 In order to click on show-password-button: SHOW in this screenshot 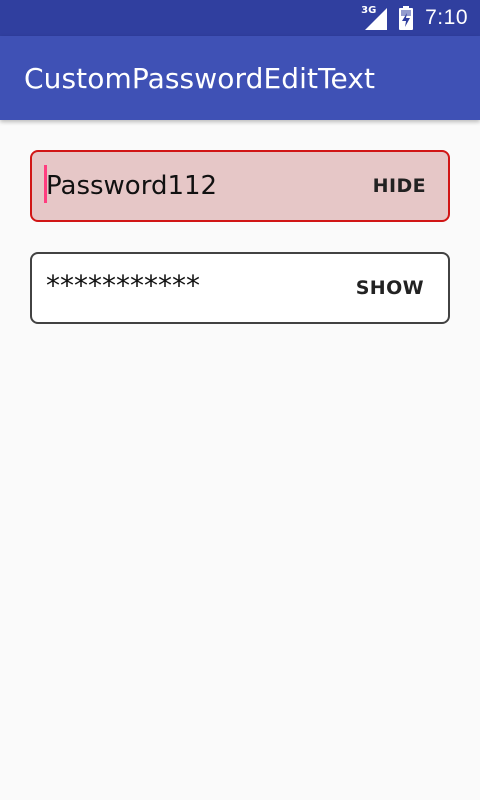, I will do `click(390, 288)`.